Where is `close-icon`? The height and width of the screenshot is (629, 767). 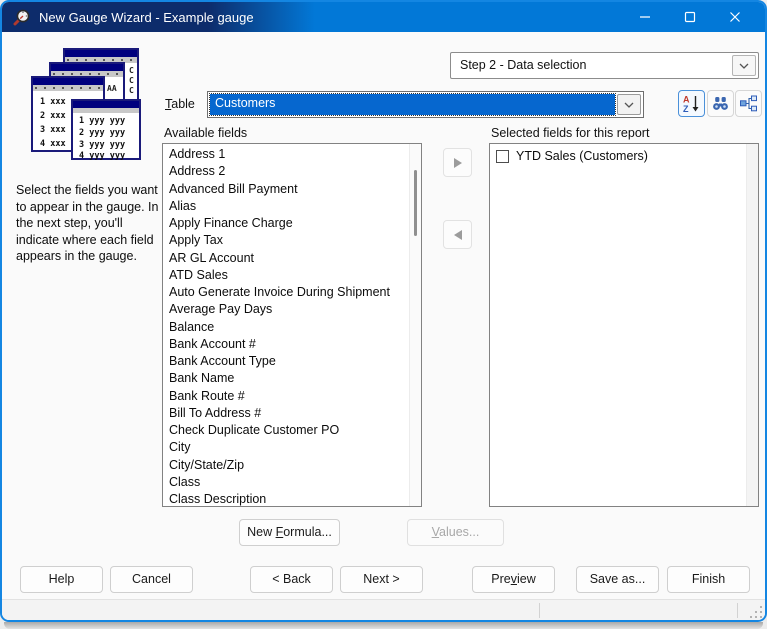 close-icon is located at coordinates (734, 17).